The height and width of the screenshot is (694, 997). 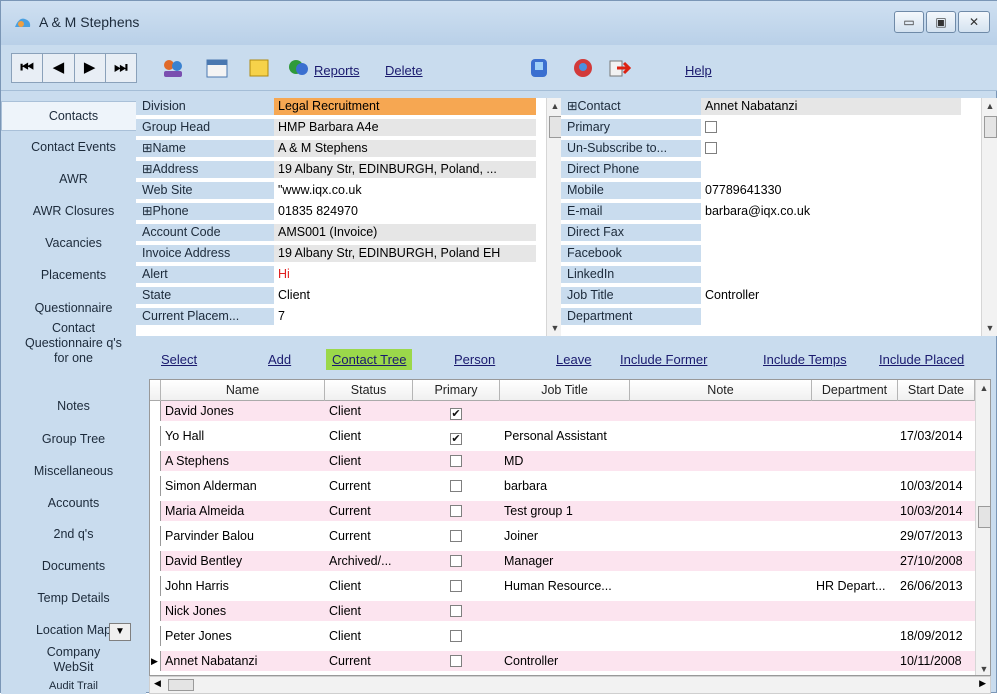 What do you see at coordinates (243, 390) in the screenshot?
I see `column-header-name: Name` at bounding box center [243, 390].